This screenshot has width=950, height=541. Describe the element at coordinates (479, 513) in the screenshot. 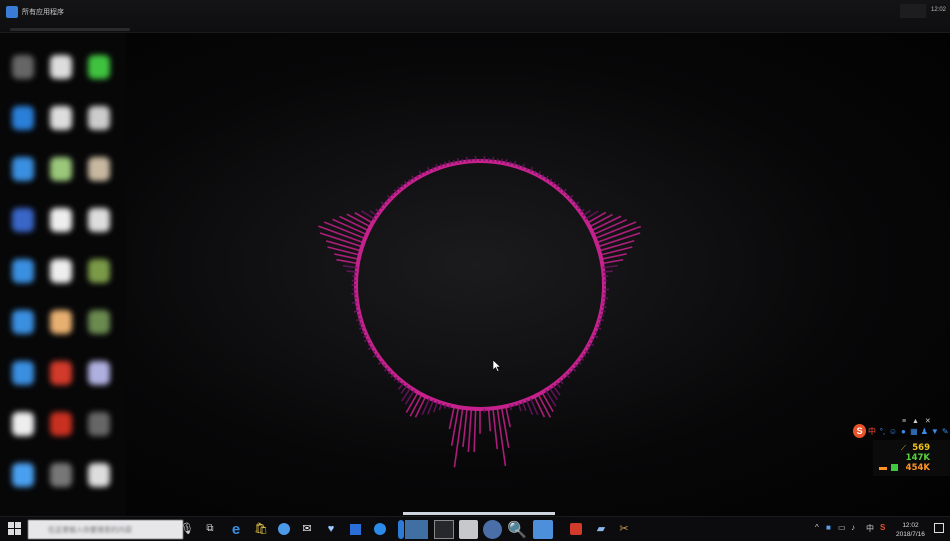

I see `active-window-indicator` at that location.